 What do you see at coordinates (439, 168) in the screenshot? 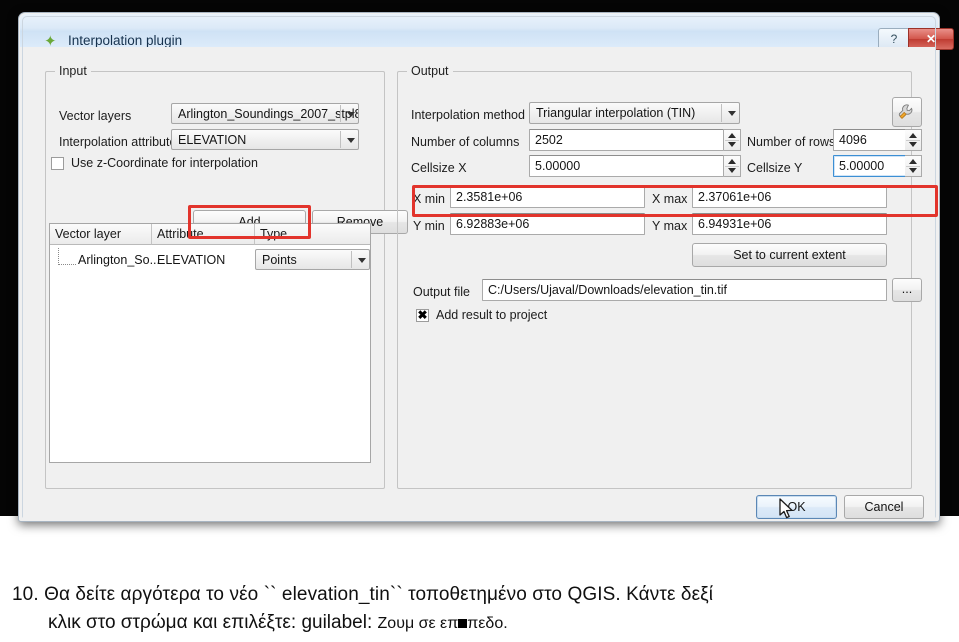
I see `cellsize-x-label: Cellsize X` at bounding box center [439, 168].